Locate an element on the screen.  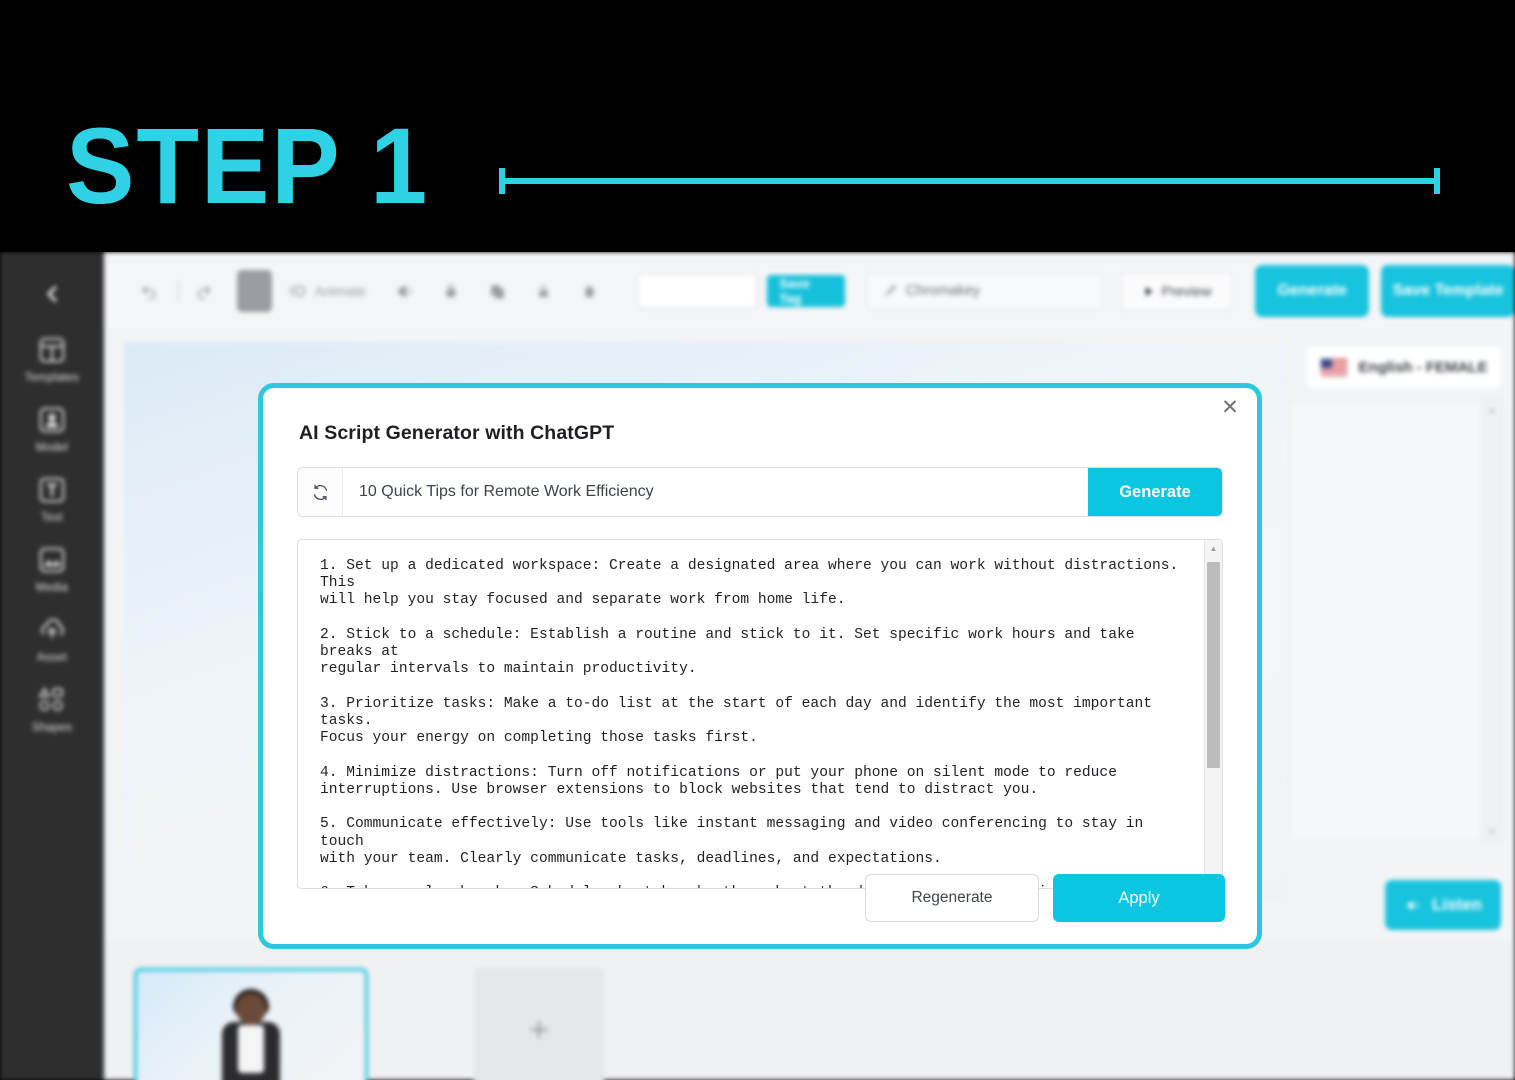
sidebar-item-label: Templates is located at coordinates (52, 378).